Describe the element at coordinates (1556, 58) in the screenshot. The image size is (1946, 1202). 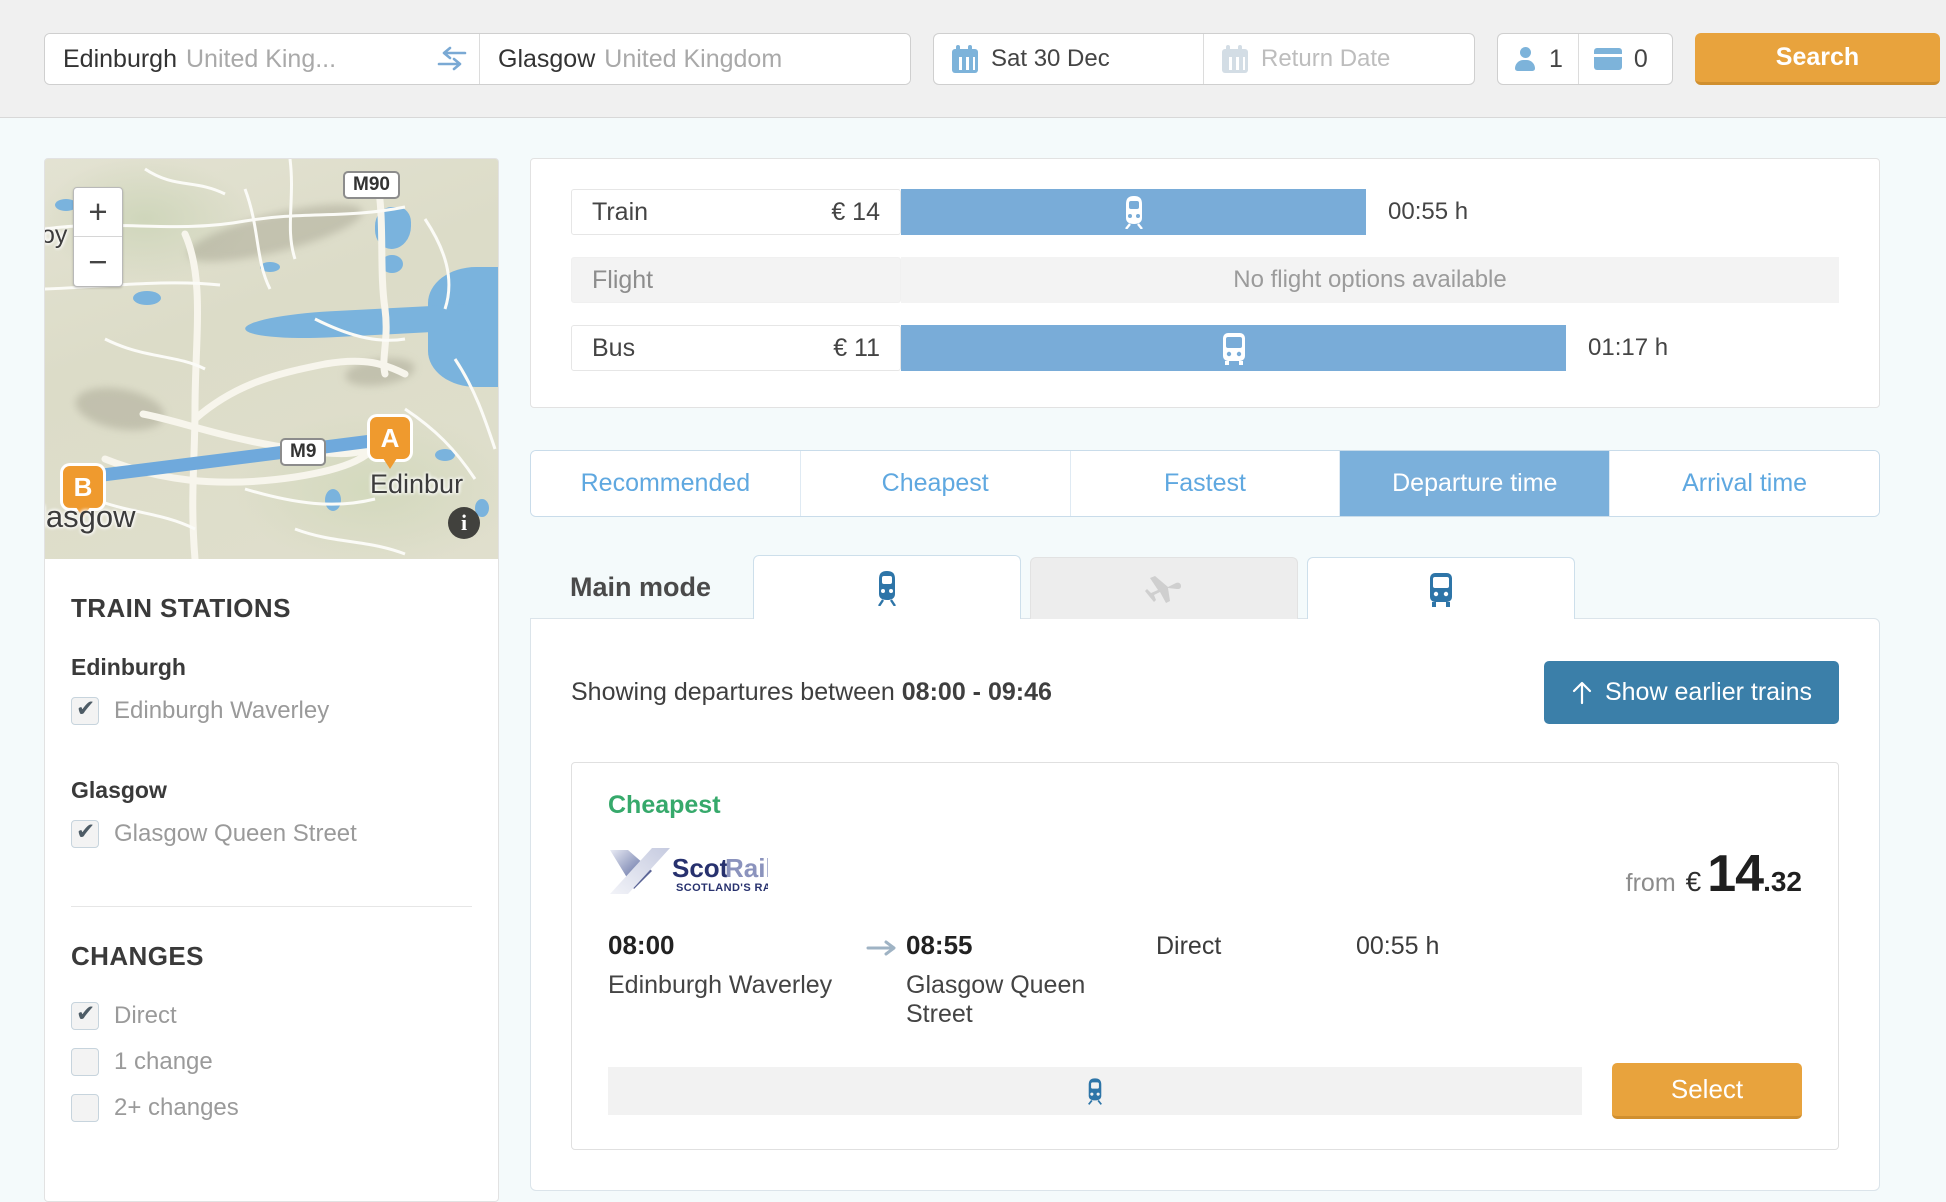
I see `passenger-count: 1` at that location.